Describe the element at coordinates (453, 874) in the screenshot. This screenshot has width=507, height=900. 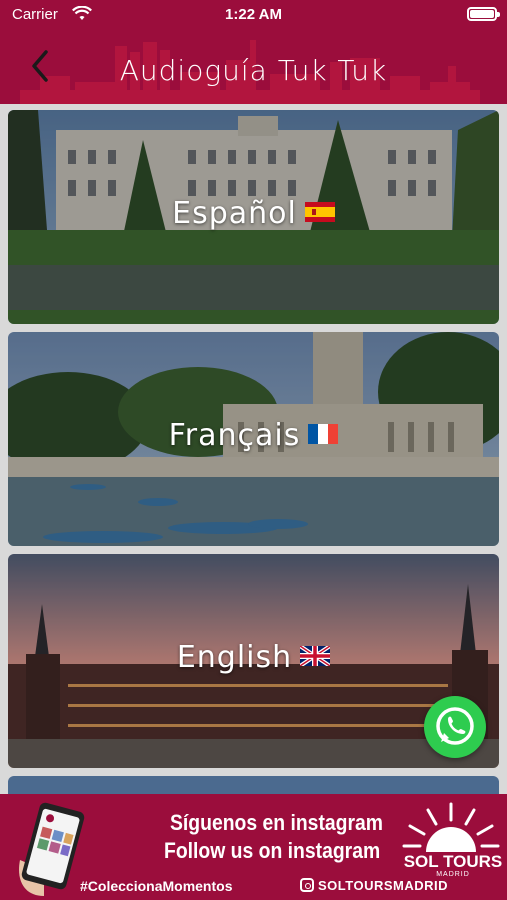
I see `brand-city: MADRID` at that location.